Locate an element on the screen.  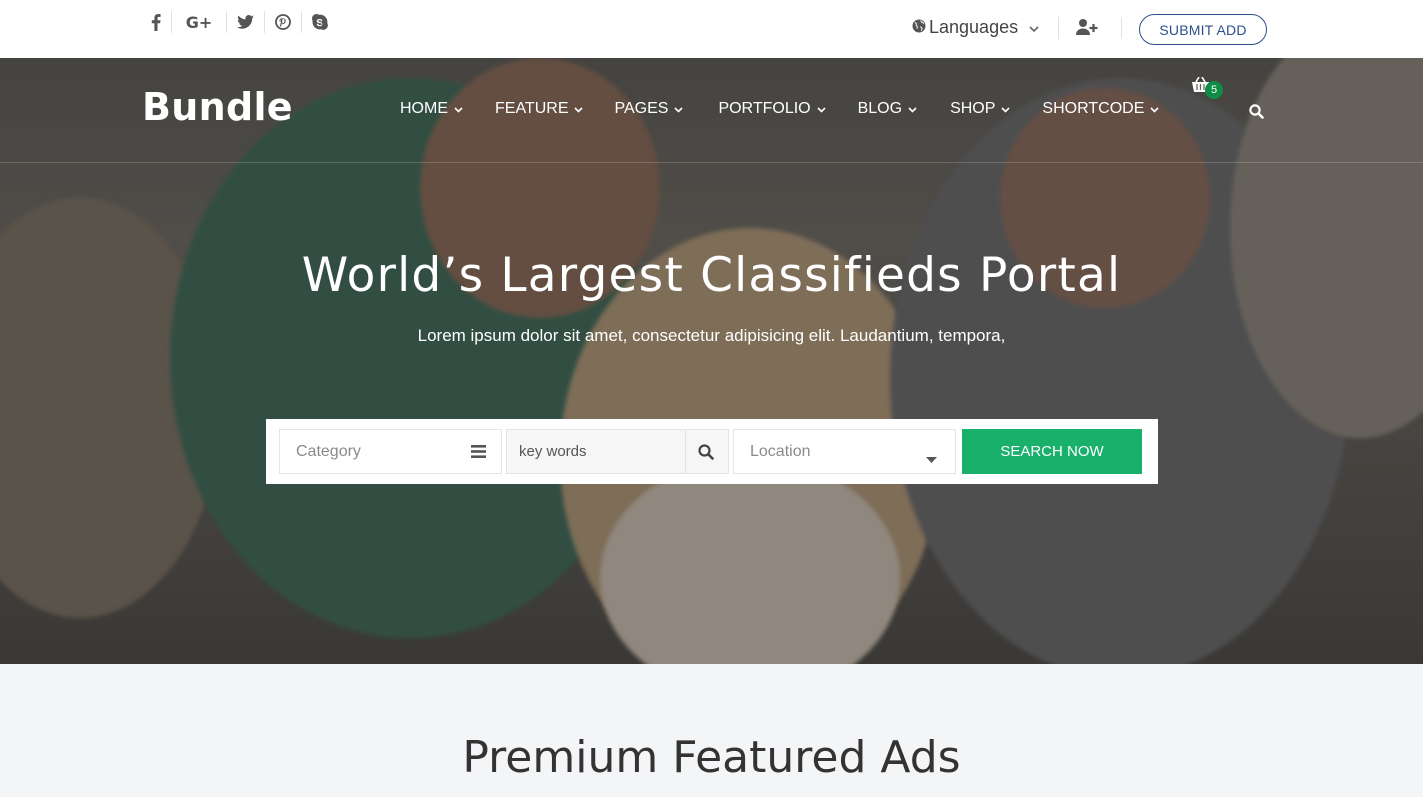
location-placeholder: Location is located at coordinates (780, 451).